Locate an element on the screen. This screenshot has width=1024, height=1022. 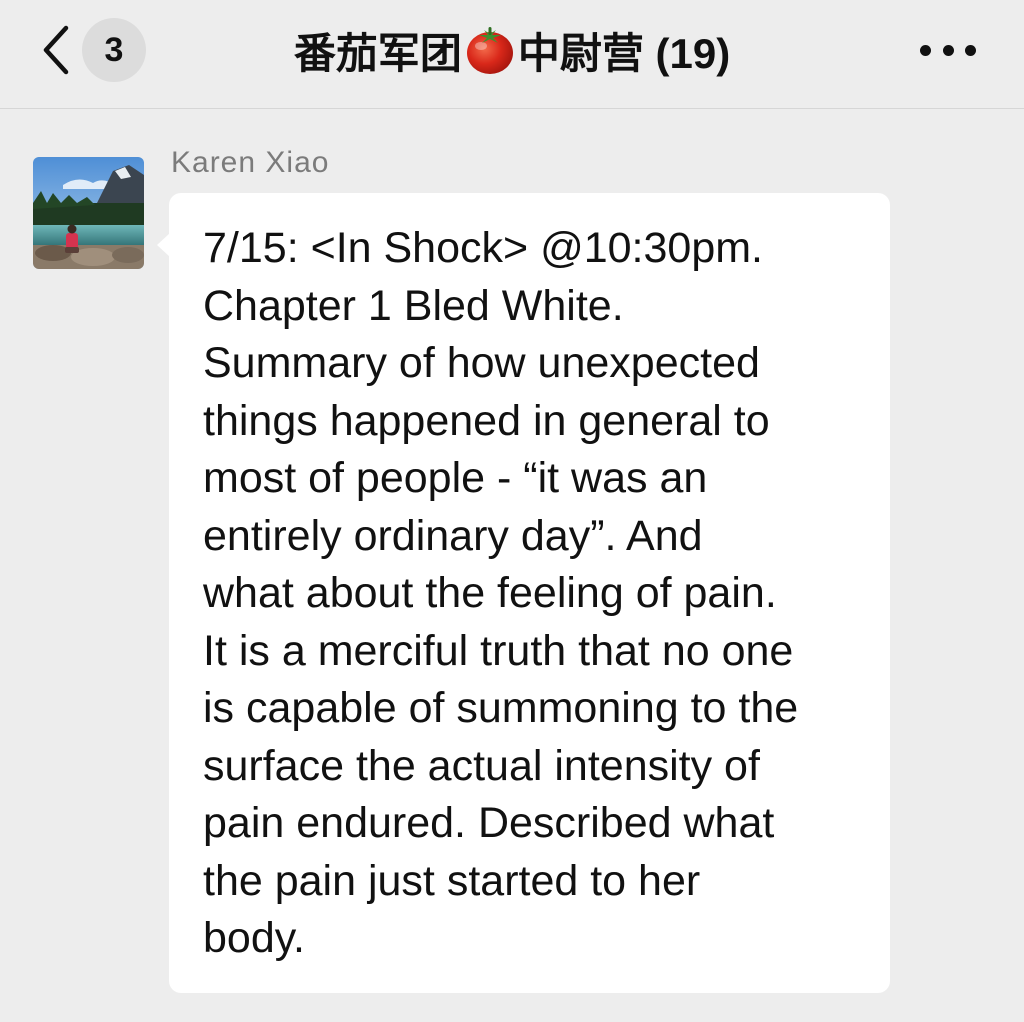
back-button: 3 is located at coordinates (91, 50).